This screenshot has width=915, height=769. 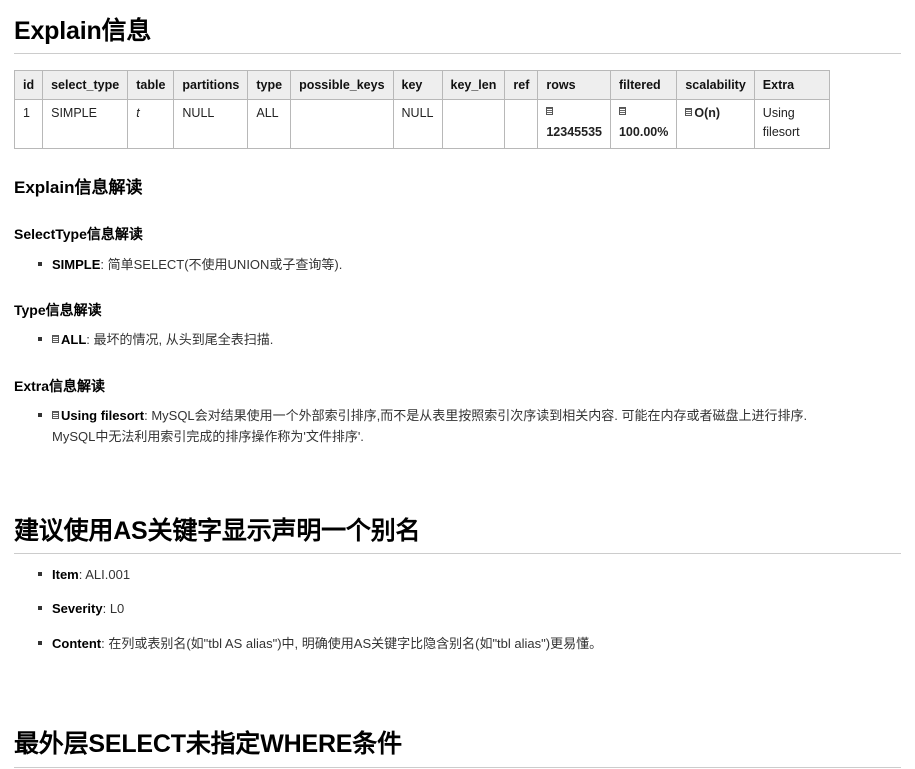 I want to click on type-list: ALL: 最坏的情况, 从头到尾全表扫描., so click(x=457, y=339).